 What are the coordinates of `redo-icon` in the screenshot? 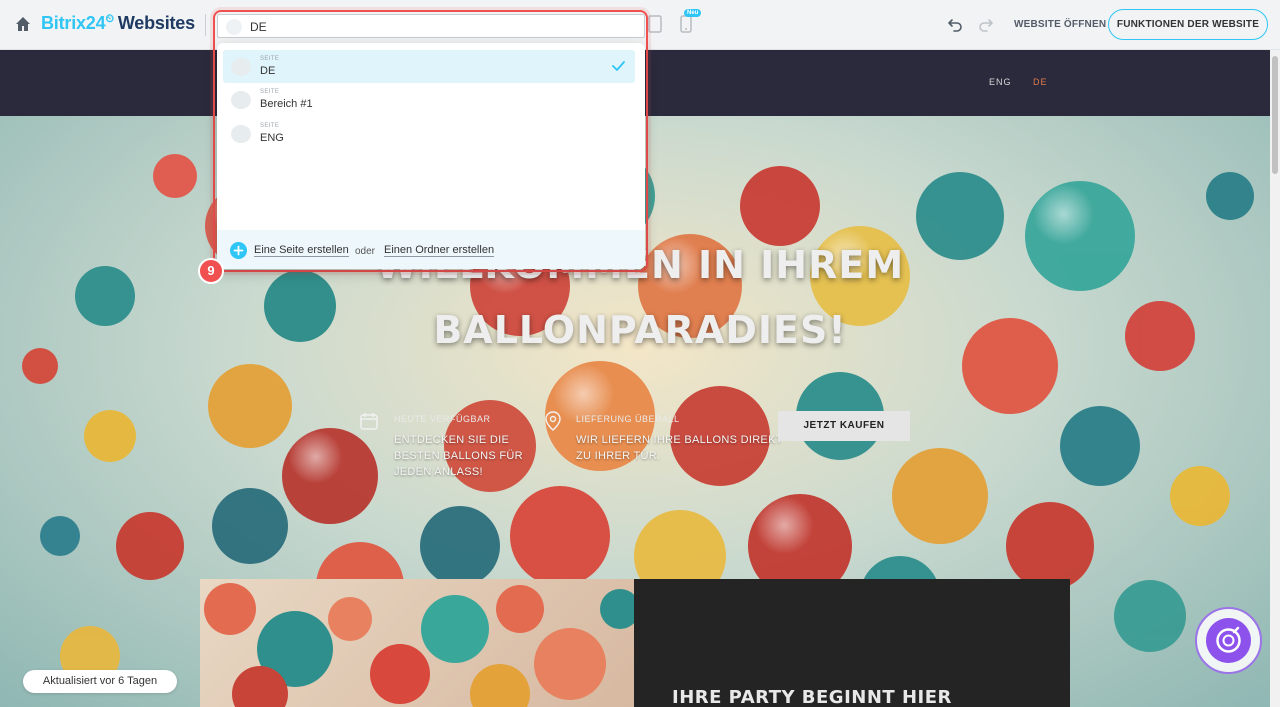 It's located at (986, 24).